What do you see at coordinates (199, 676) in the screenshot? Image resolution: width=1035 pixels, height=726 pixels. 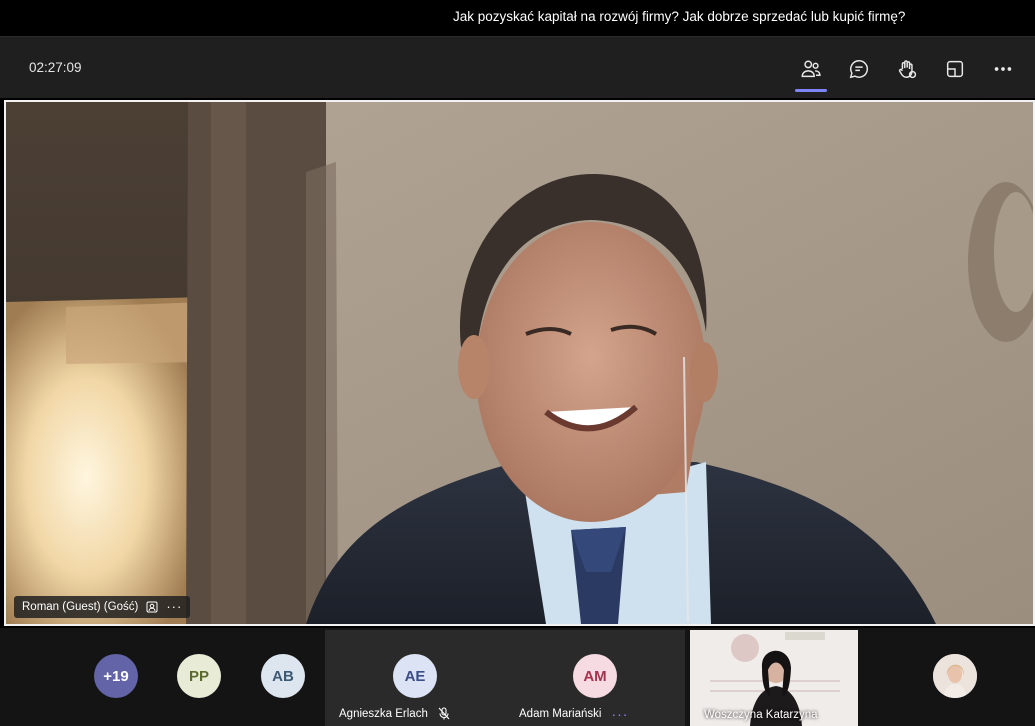 I see `avatar: PP` at bounding box center [199, 676].